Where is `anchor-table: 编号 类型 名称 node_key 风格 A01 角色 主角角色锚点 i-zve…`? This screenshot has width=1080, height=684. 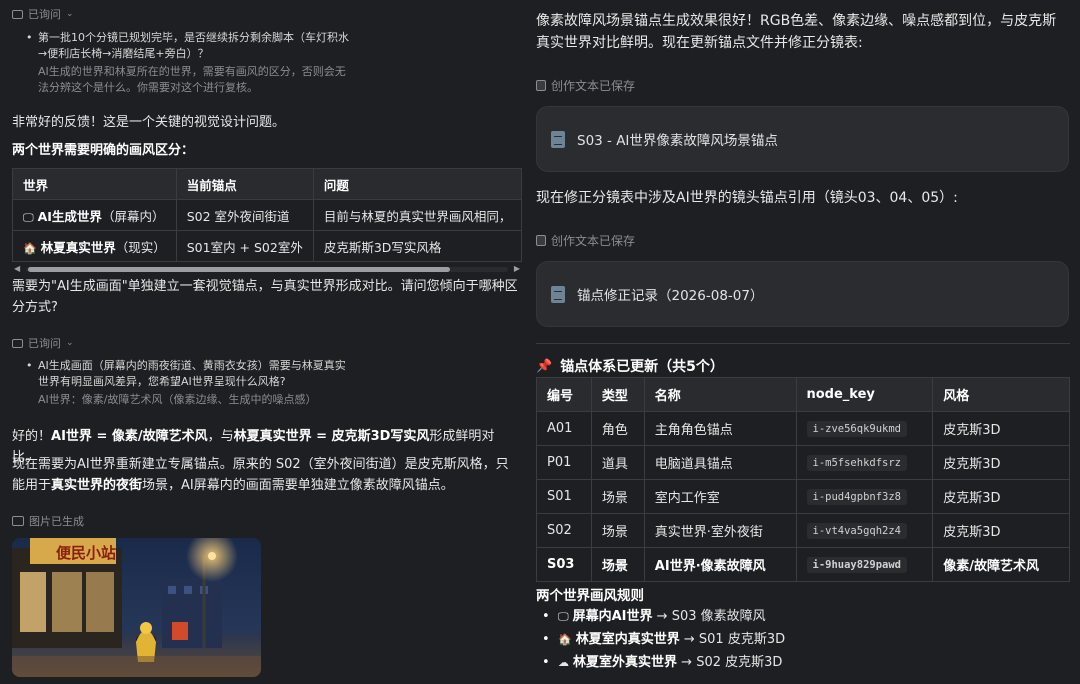 anchor-table: 编号 类型 名称 node_key 风格 A01 角色 主角角色锚点 i-zve… is located at coordinates (803, 479).